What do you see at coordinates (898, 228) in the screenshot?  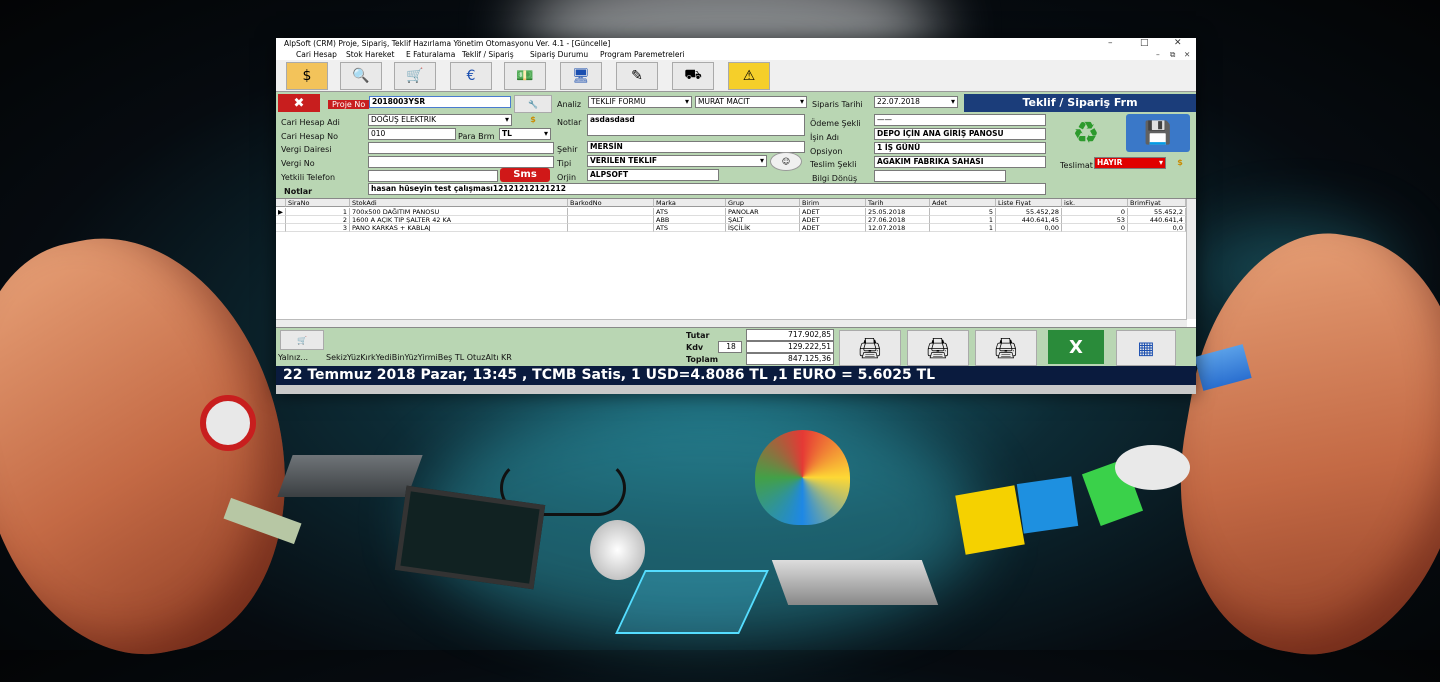 I see `cell-tarih: 12.07.2018` at bounding box center [898, 228].